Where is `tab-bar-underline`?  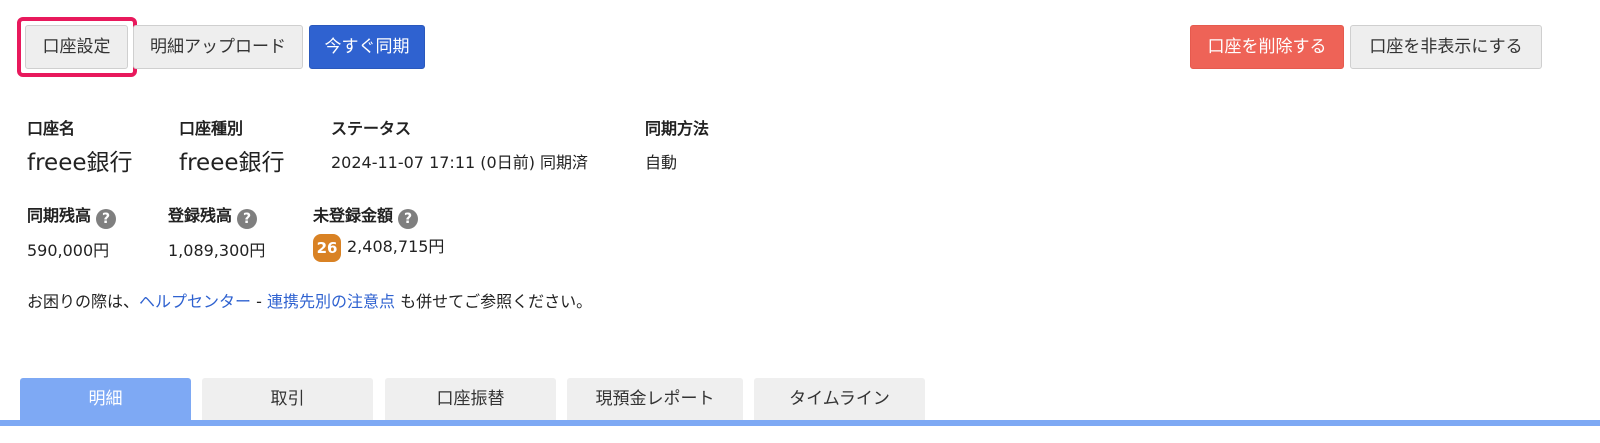
tab-bar-underline is located at coordinates (800, 423).